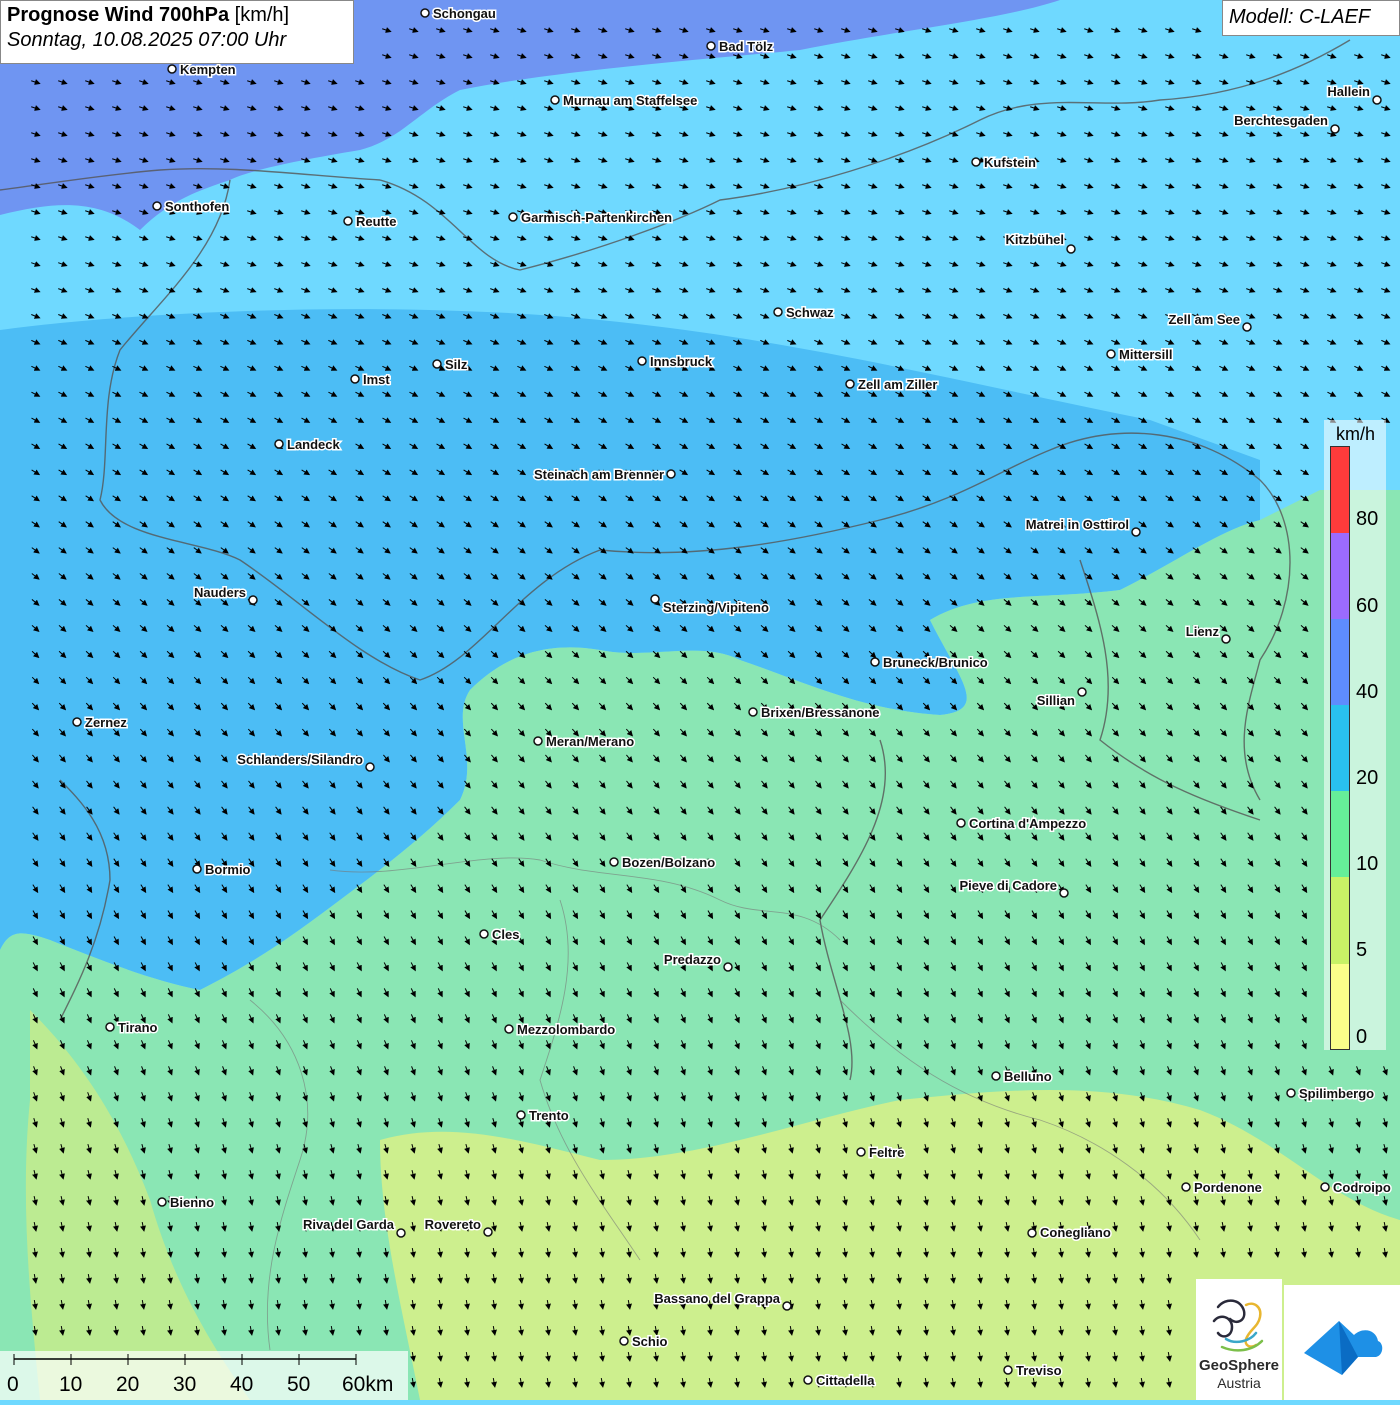  I want to click on svg-text: Schwaz, so click(810, 312).